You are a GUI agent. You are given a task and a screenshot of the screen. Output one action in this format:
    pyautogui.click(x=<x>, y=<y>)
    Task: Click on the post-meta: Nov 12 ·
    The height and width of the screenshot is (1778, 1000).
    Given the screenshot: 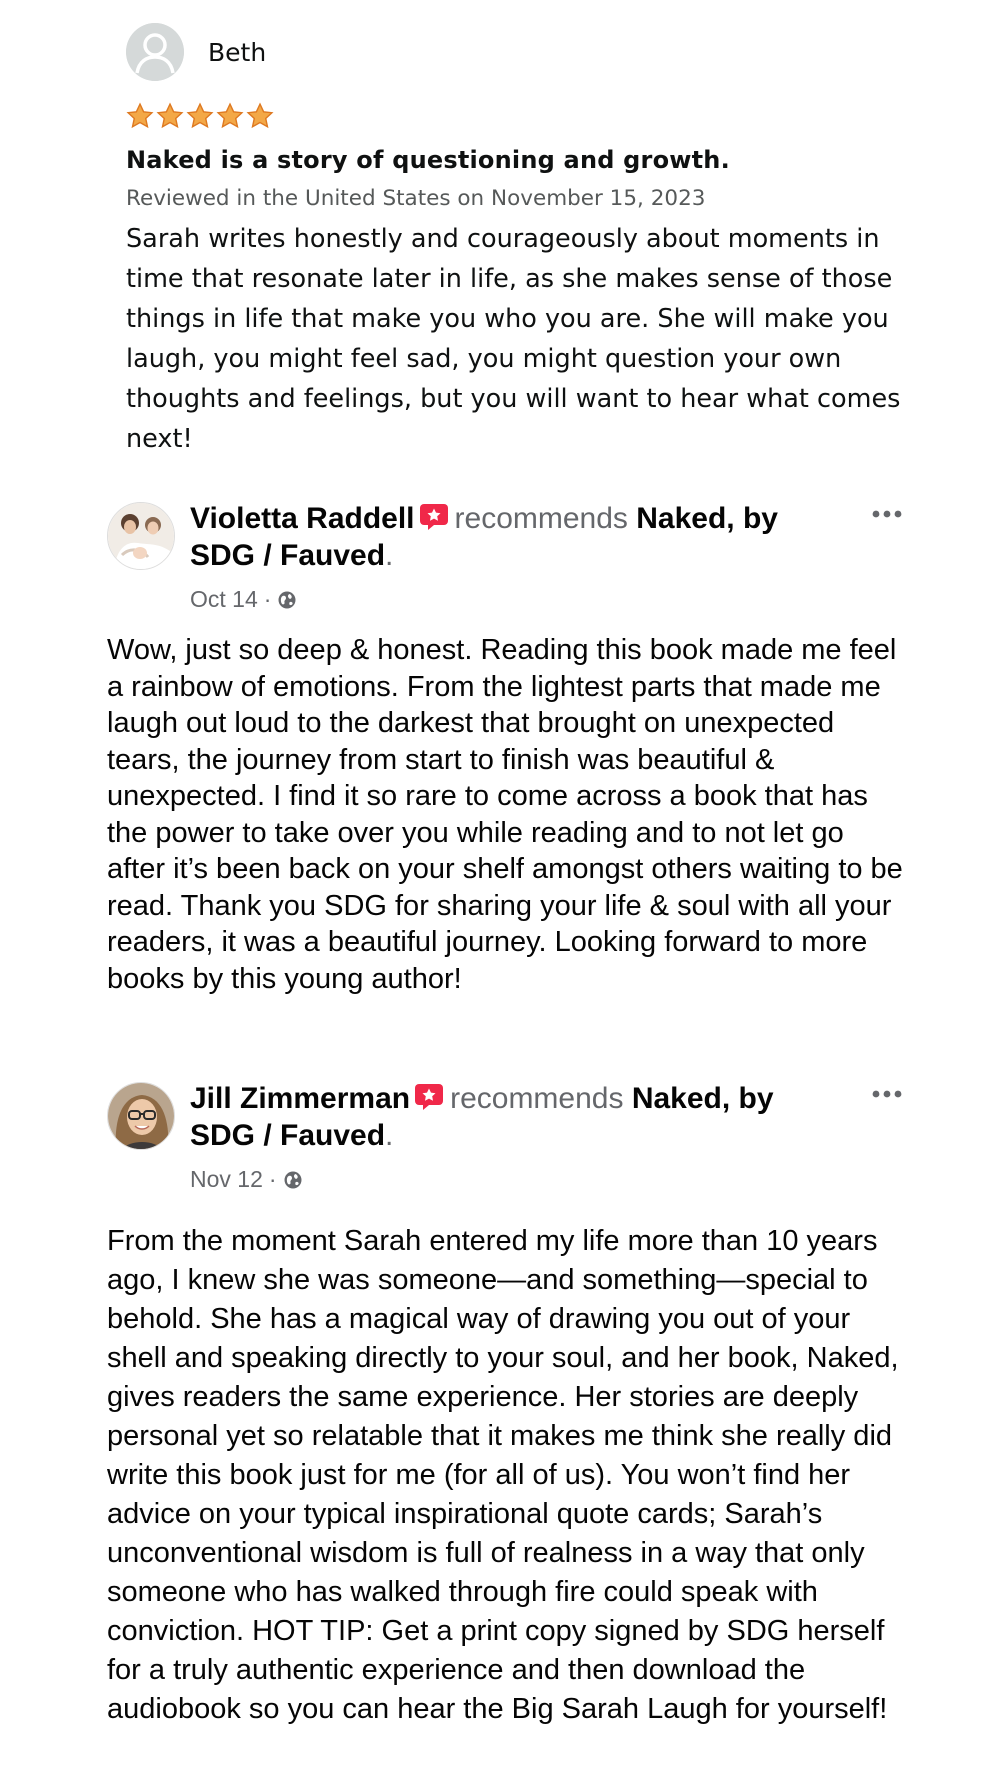 What is the action you would take?
    pyautogui.click(x=246, y=1179)
    